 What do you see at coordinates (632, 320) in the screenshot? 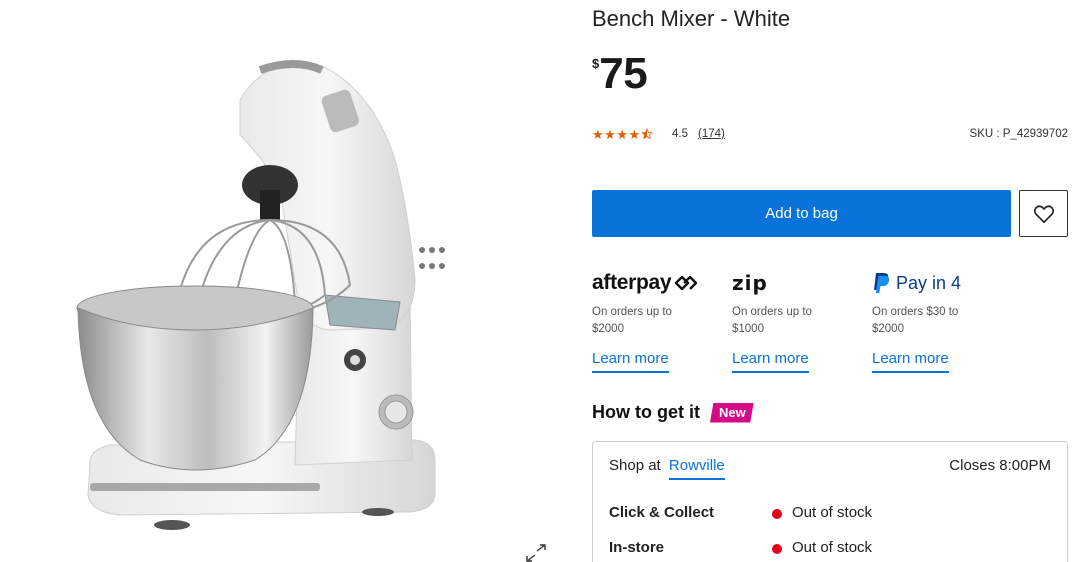
I see `afterpay-description: On orders up to $2000` at bounding box center [632, 320].